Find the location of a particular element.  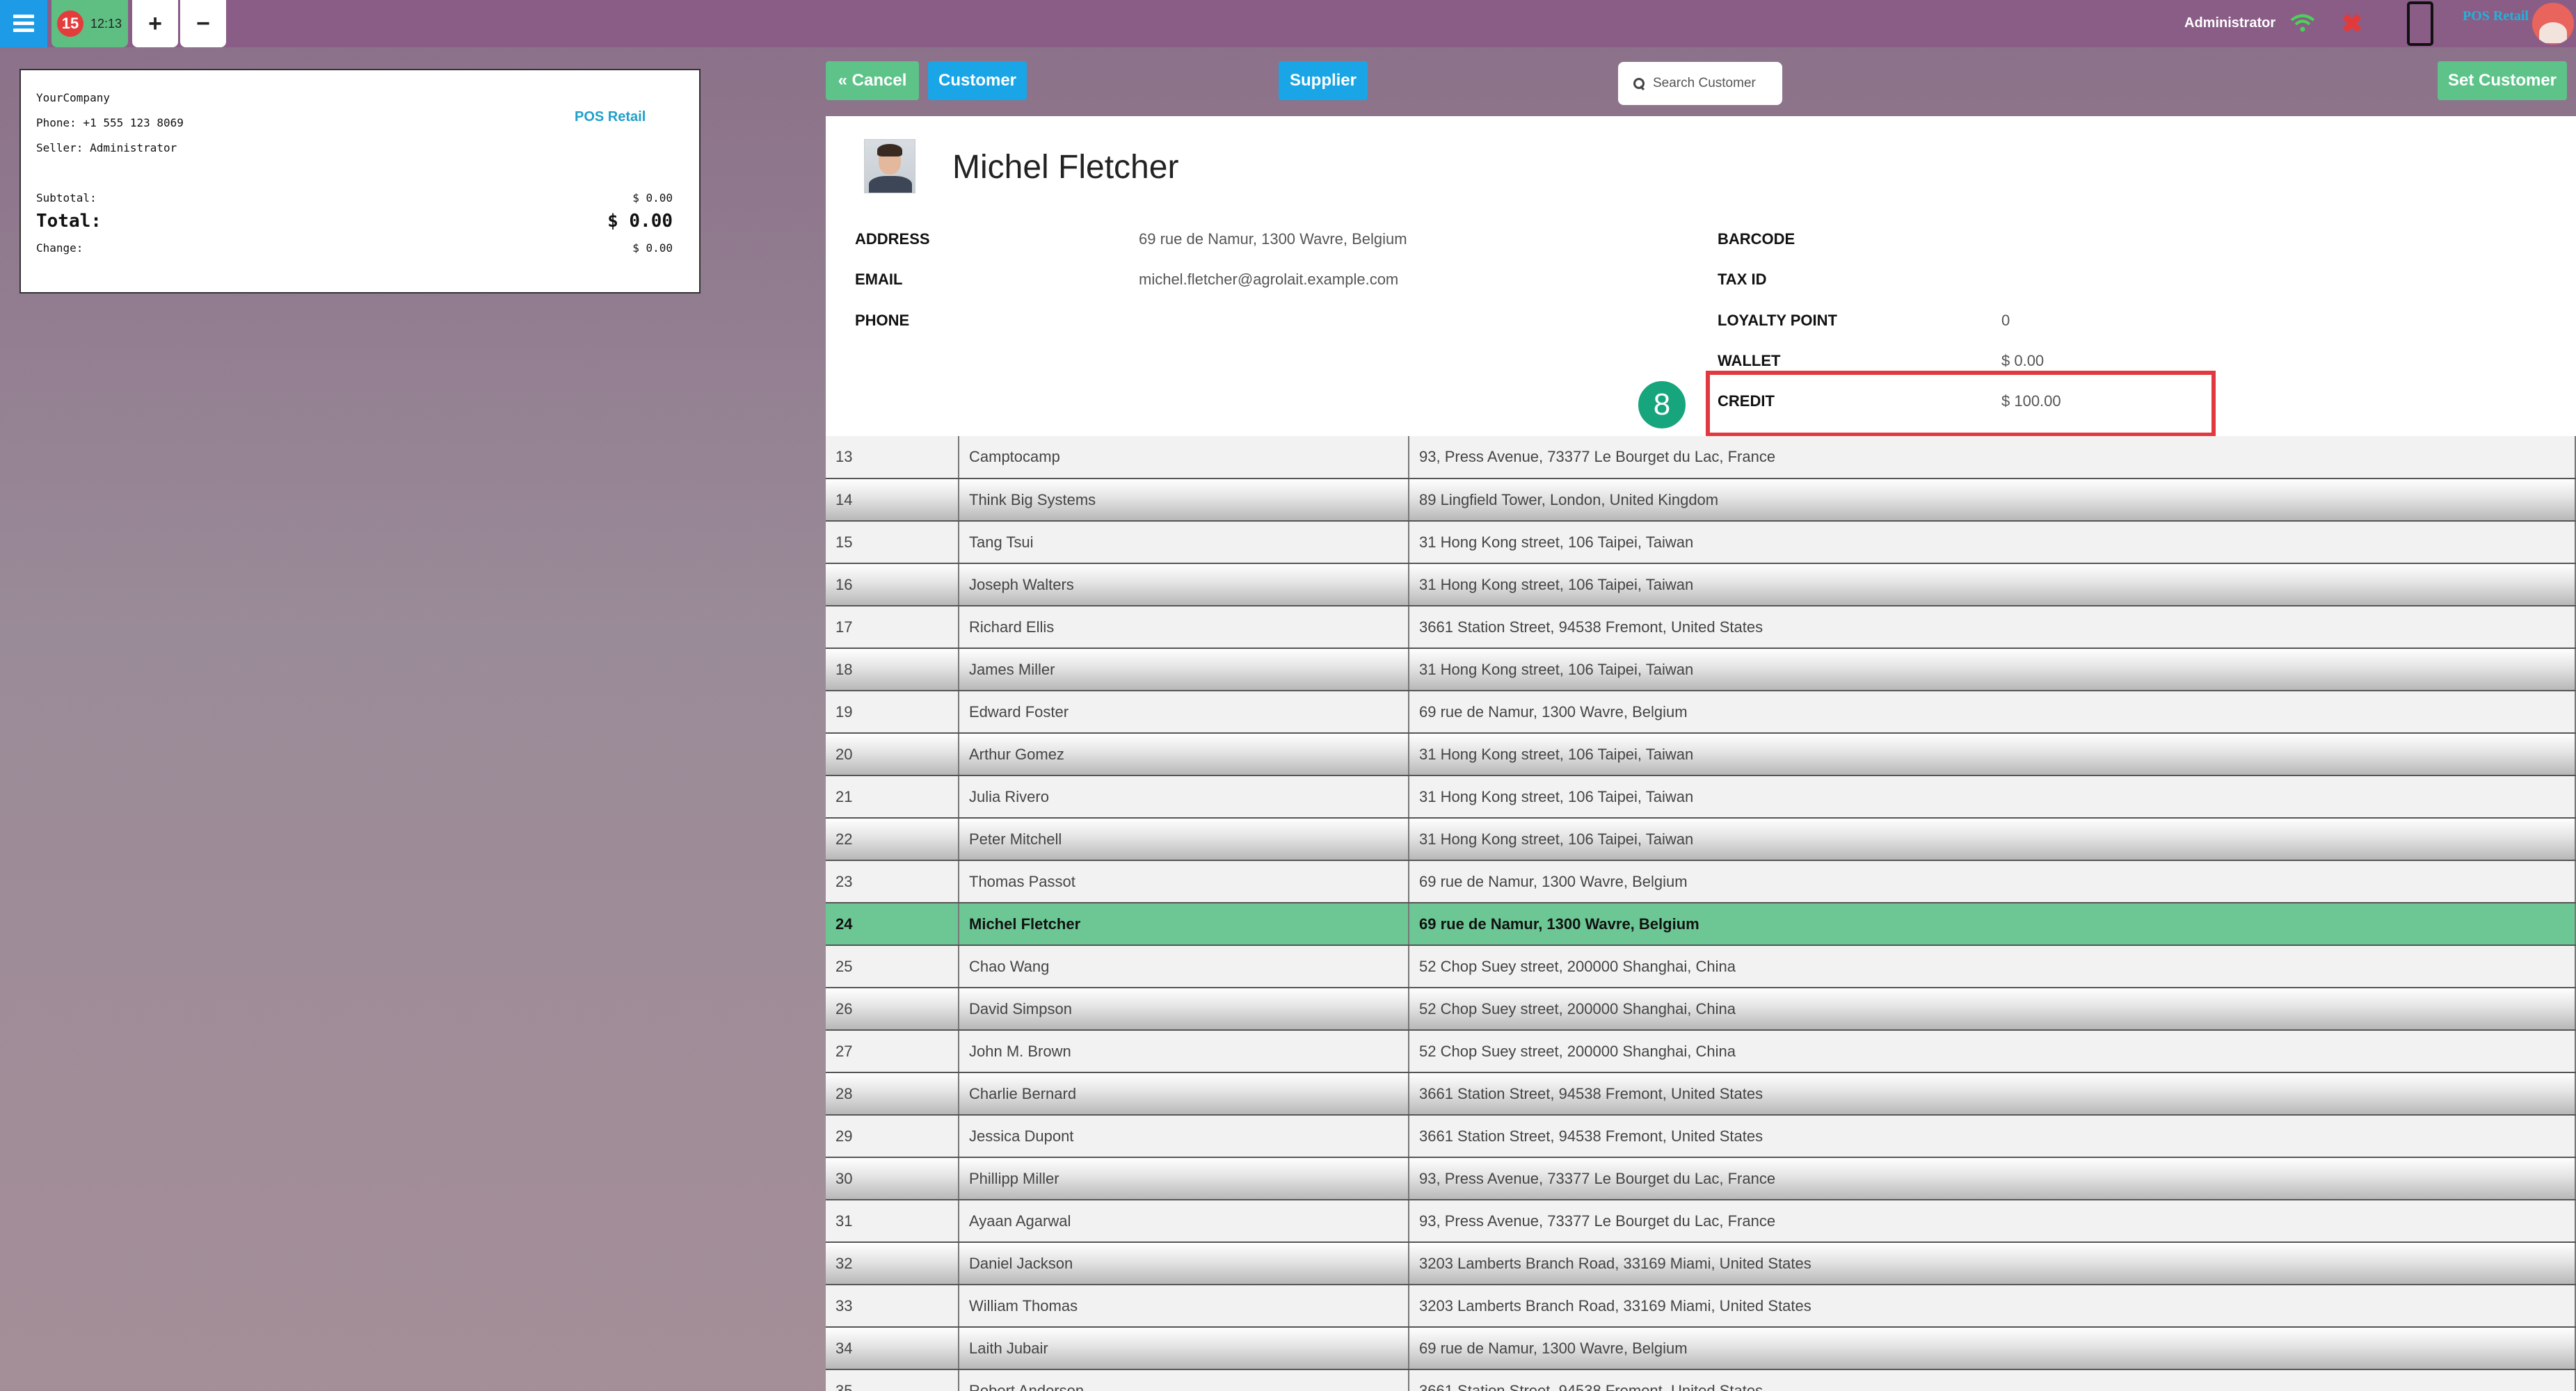

list-icon is located at coordinates (23, 24).